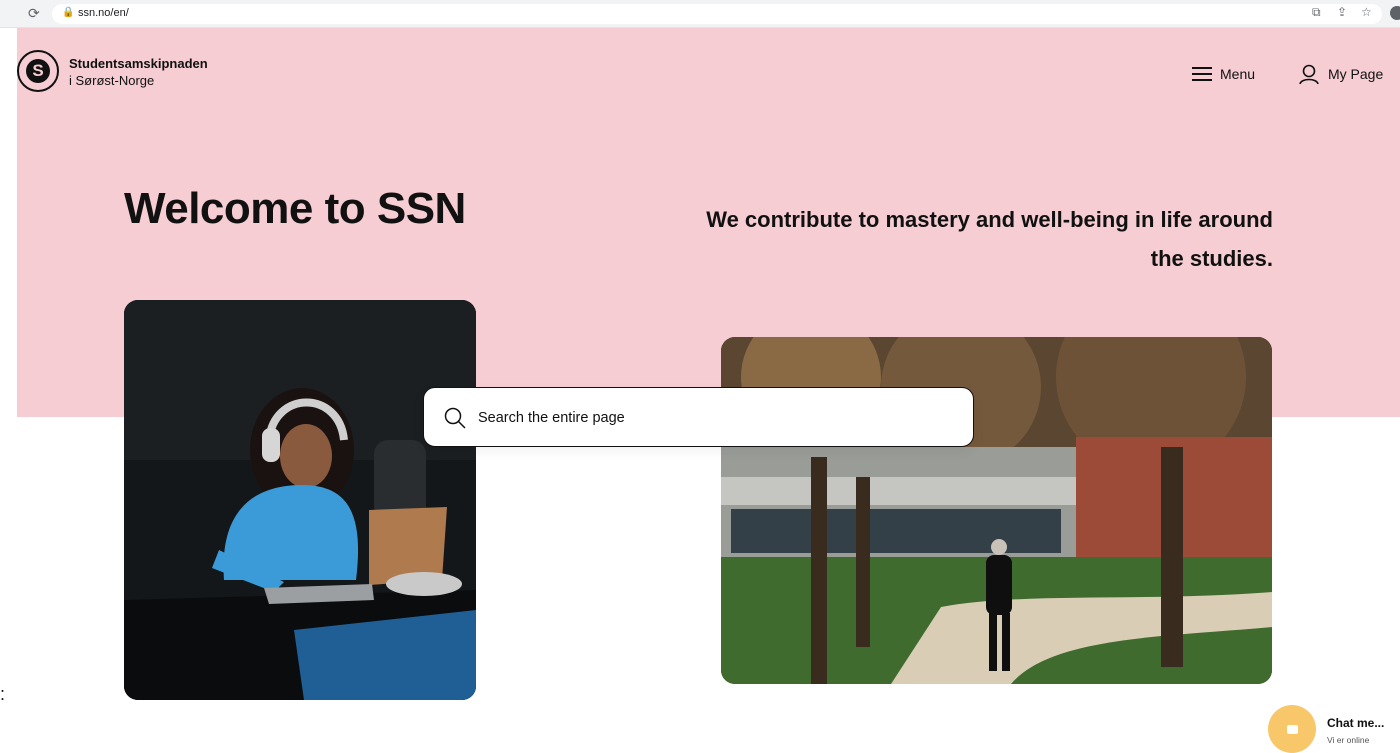 The image size is (1400, 753). Describe the element at coordinates (1395, 13) in the screenshot. I see `profile-avatar-icon` at that location.